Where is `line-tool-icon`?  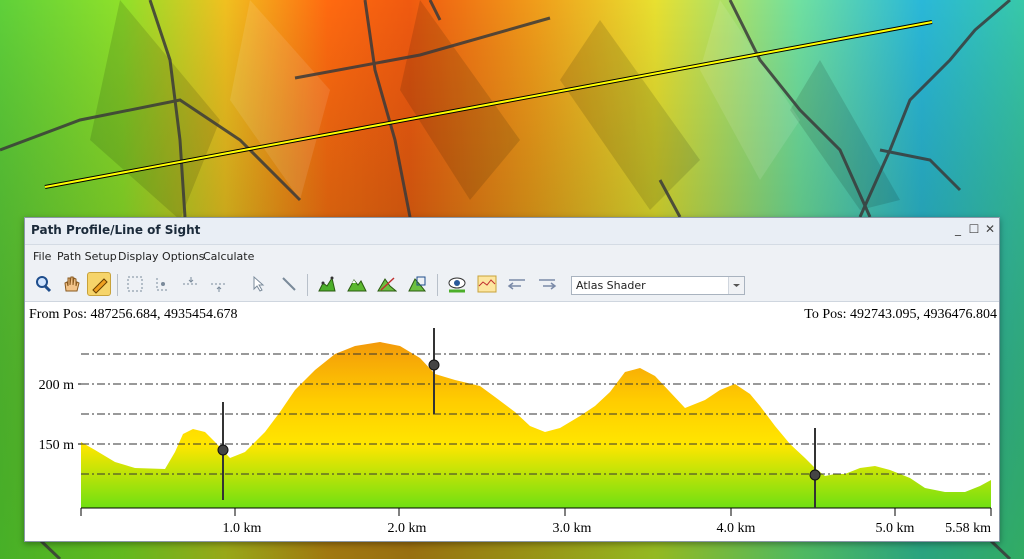 line-tool-icon is located at coordinates (289, 284).